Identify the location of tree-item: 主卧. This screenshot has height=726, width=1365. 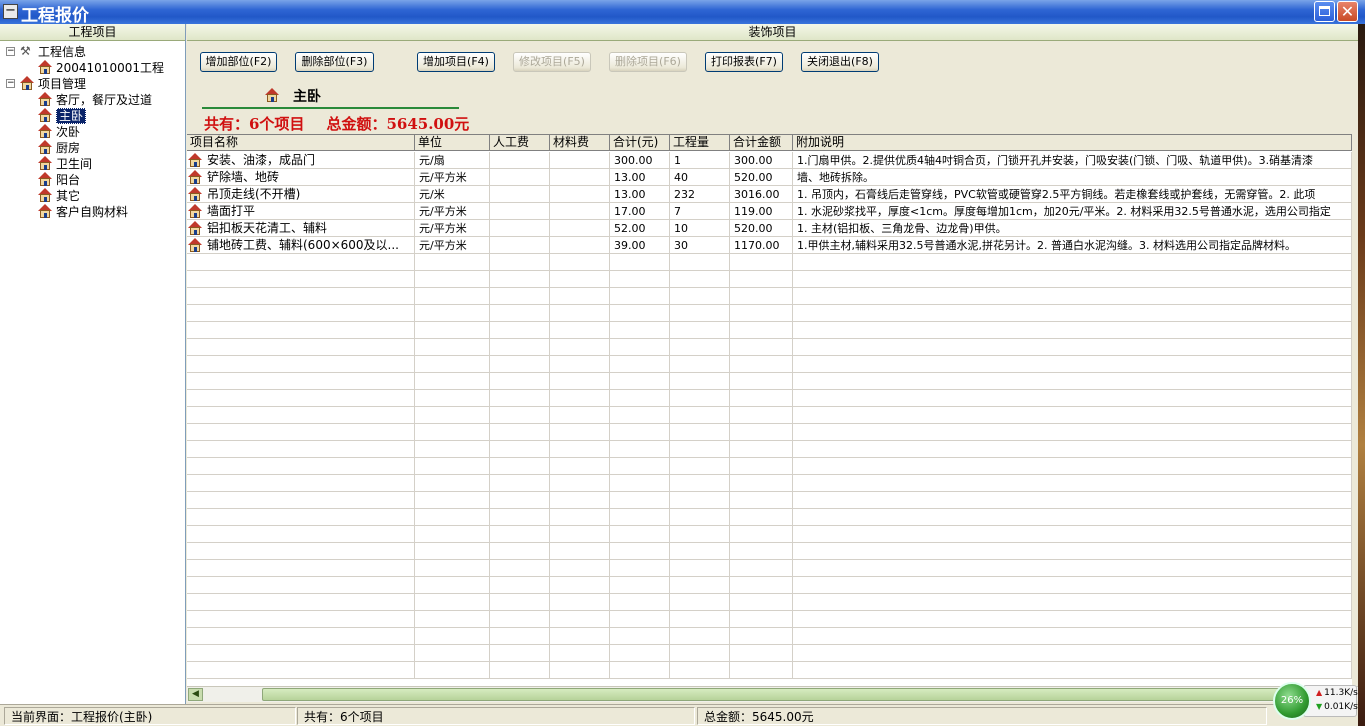
(62, 116).